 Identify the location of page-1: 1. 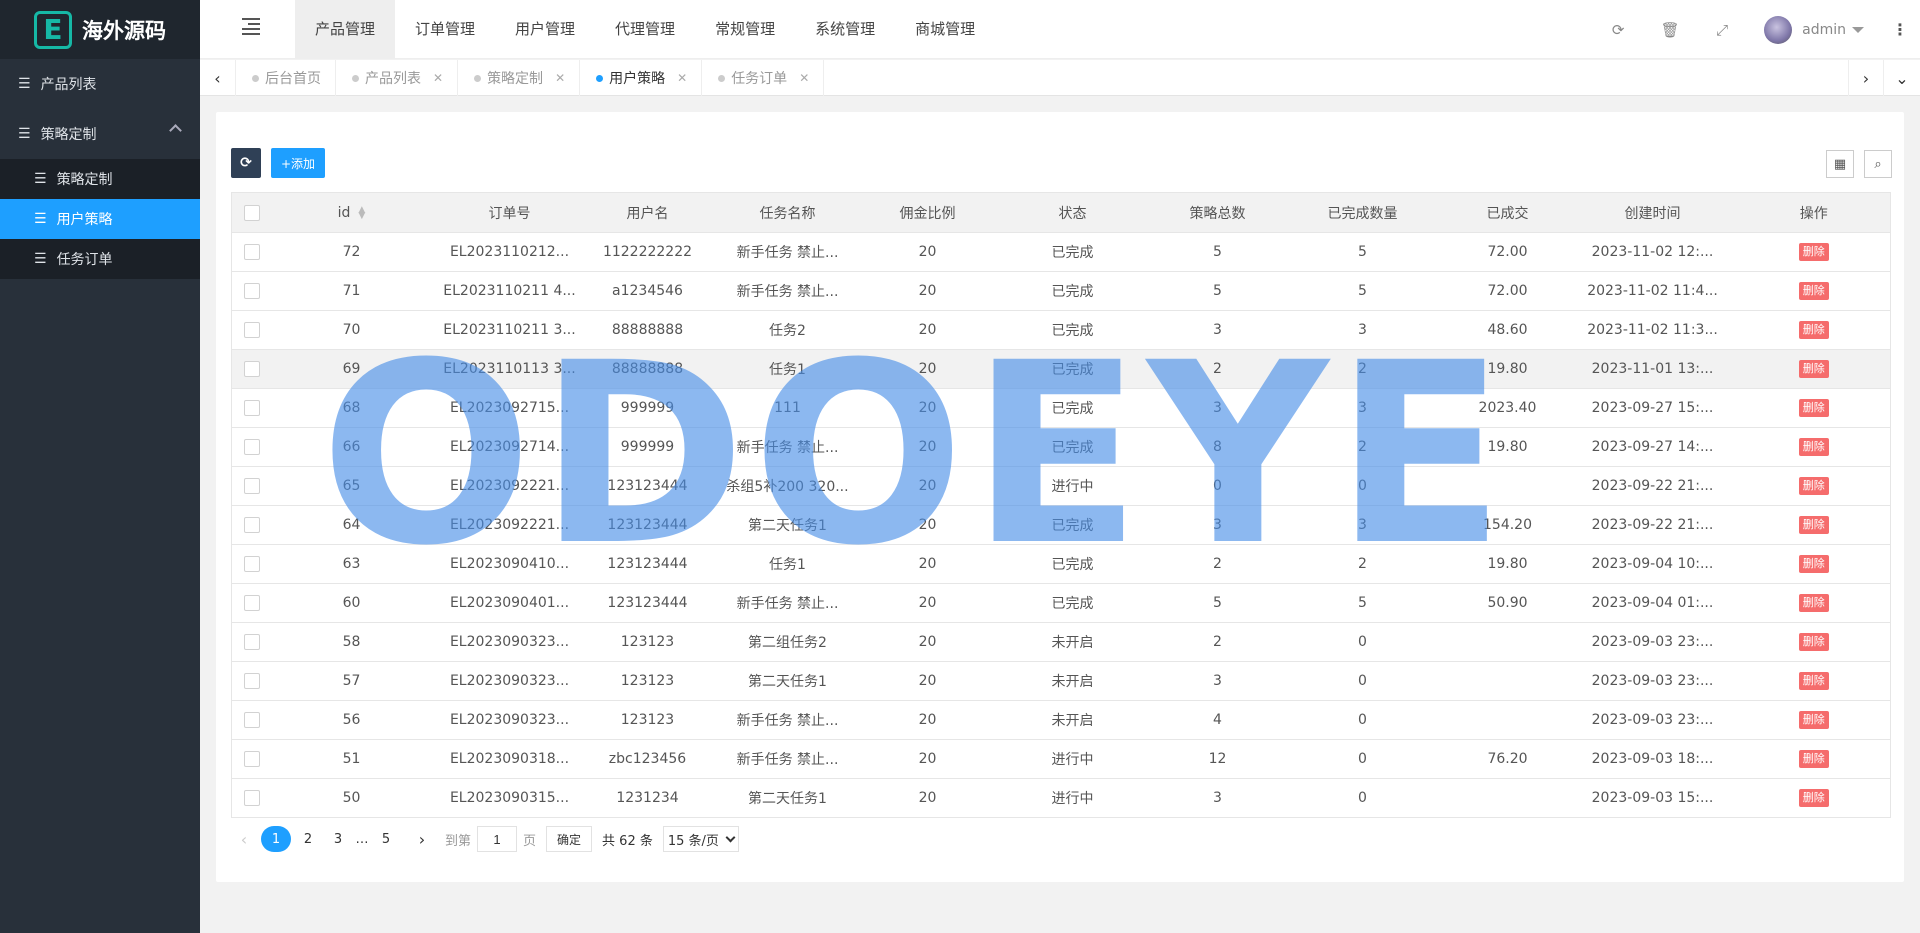
(276, 839).